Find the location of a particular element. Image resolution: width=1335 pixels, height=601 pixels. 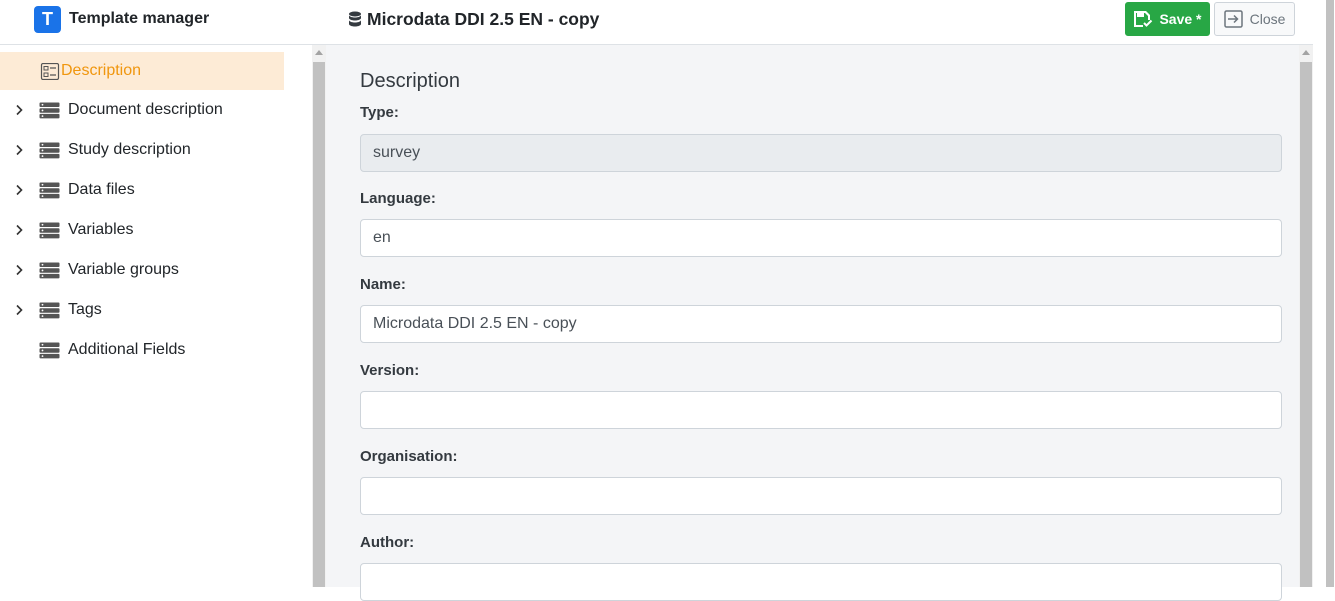

save-button-label: Save * is located at coordinates (1180, 19).